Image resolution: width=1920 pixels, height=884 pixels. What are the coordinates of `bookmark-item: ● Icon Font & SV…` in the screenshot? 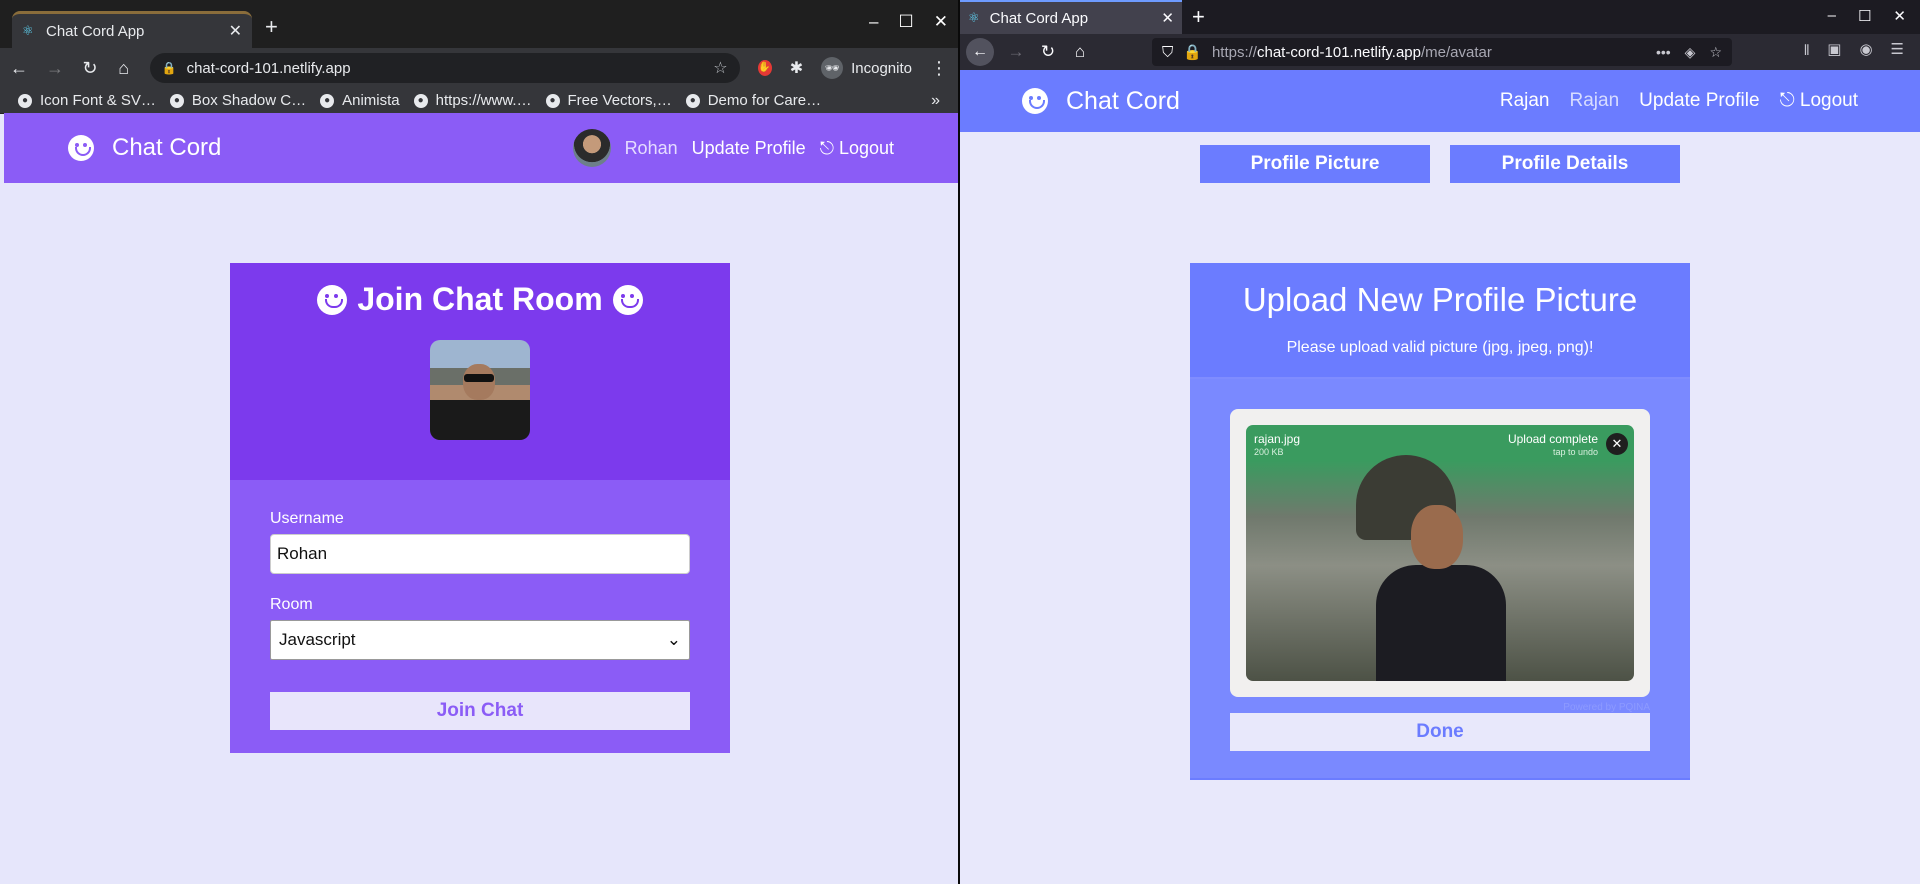 It's located at (87, 100).